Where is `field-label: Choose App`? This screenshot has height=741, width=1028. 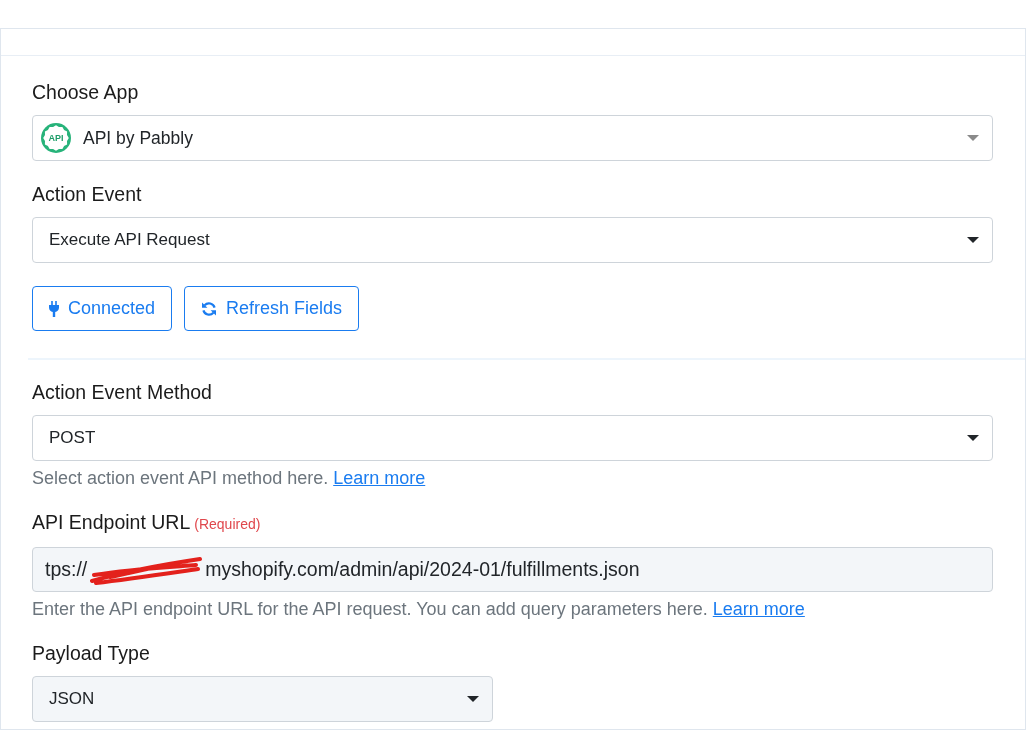
field-label: Choose App is located at coordinates (85, 92).